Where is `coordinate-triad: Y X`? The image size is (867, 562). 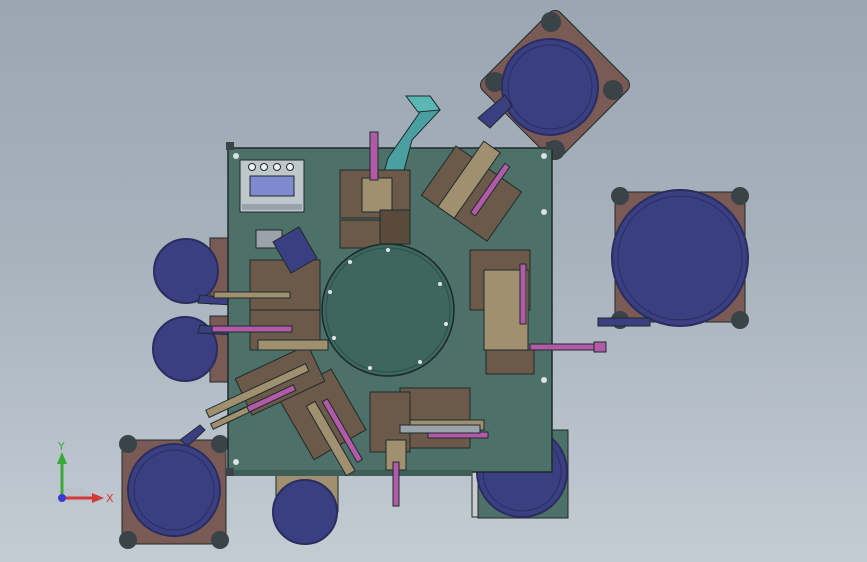
coordinate-triad: Y X is located at coordinates (85, 475).